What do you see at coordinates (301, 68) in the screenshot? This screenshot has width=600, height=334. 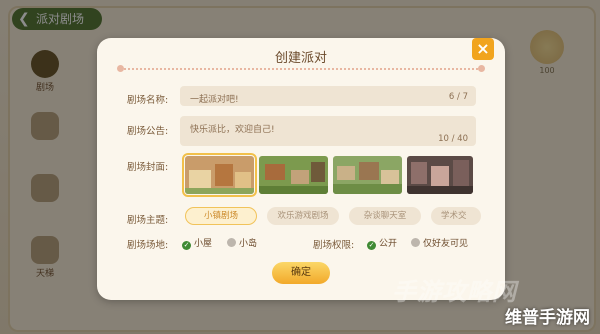 I see `title-divider` at bounding box center [301, 68].